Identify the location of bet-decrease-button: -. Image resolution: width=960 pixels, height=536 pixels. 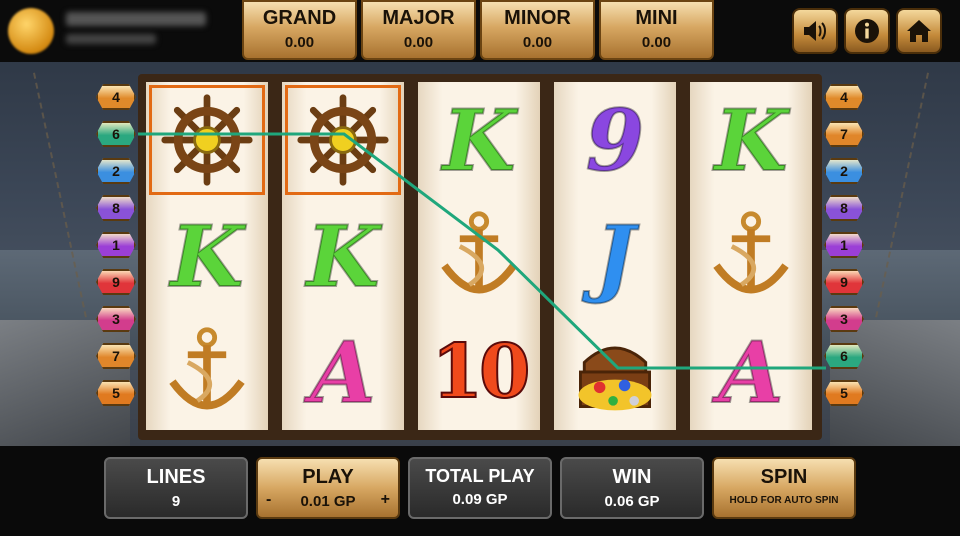
(268, 500).